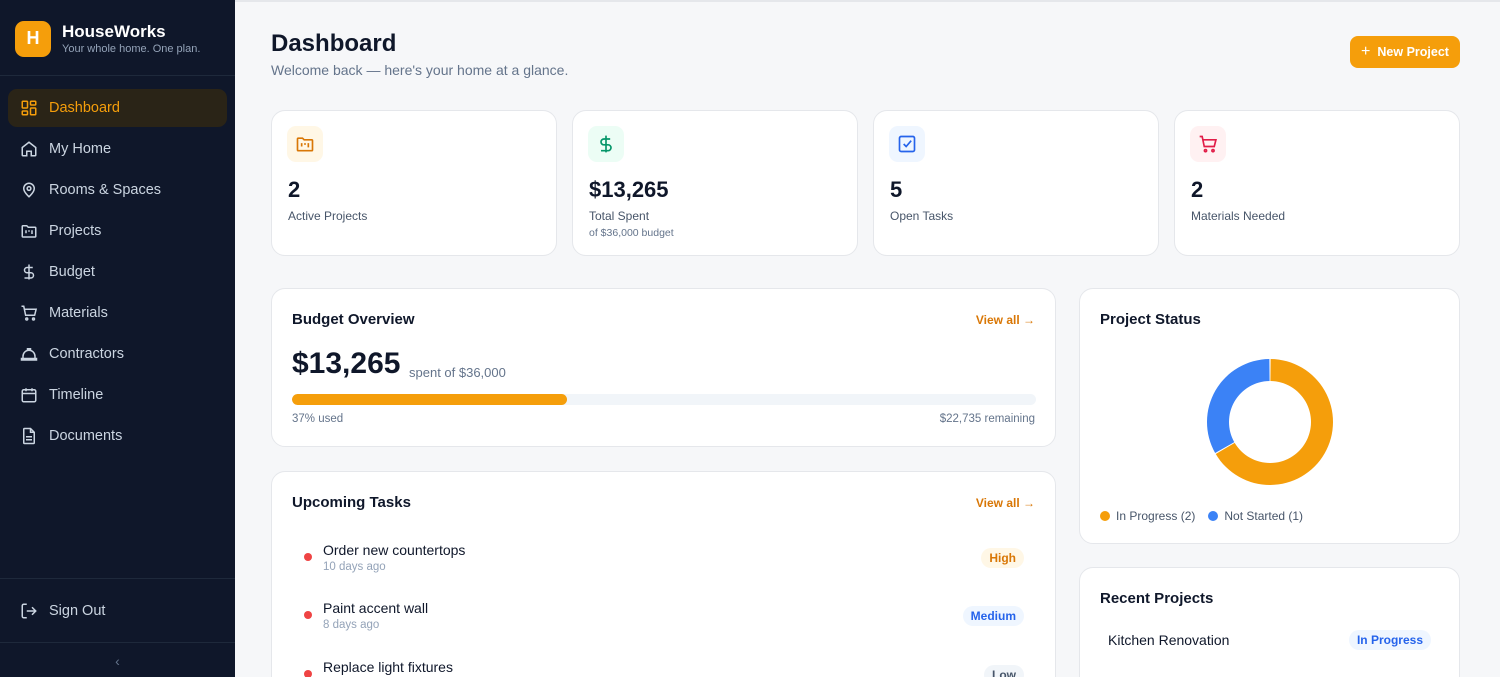 The image size is (1500, 677). Describe the element at coordinates (1264, 516) in the screenshot. I see `legend-label: Not Started (1)` at that location.